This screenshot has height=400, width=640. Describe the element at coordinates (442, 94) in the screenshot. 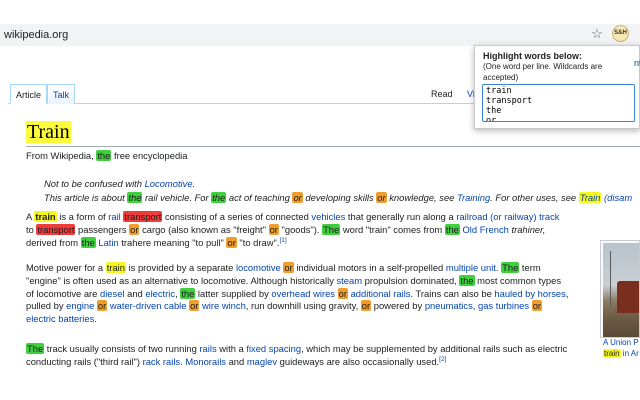

I see `tab-read: Read` at that location.